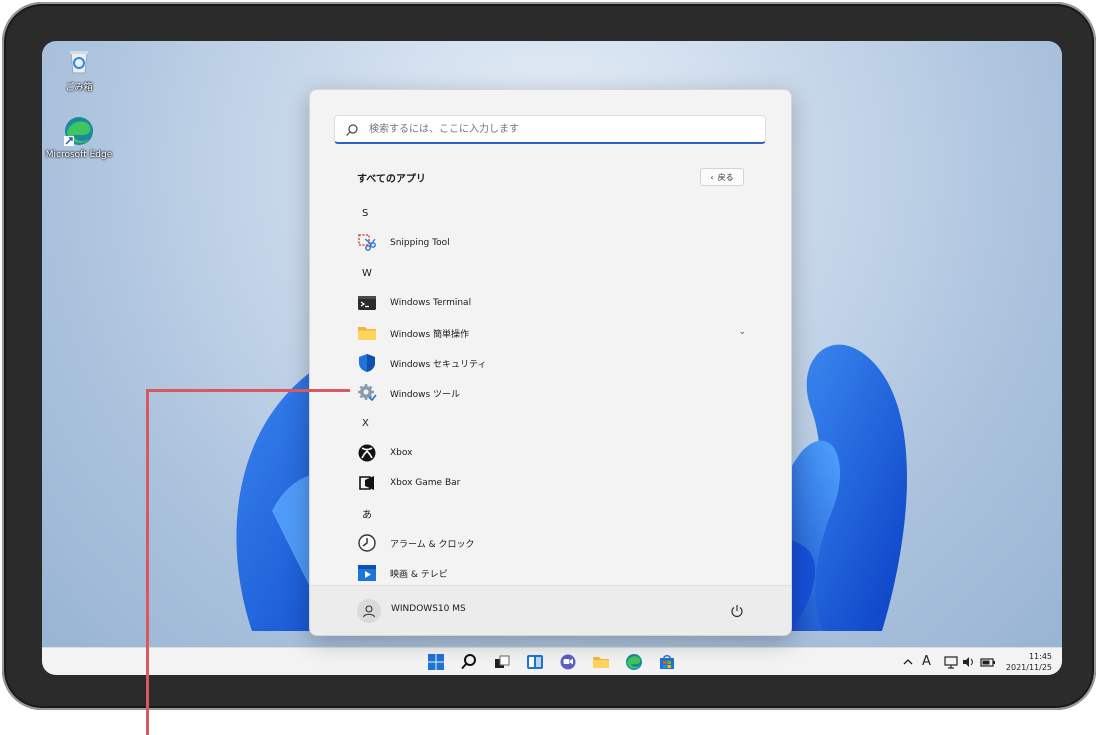 This screenshot has height=735, width=1100. Describe the element at coordinates (367, 273) in the screenshot. I see `group-letter: W` at that location.